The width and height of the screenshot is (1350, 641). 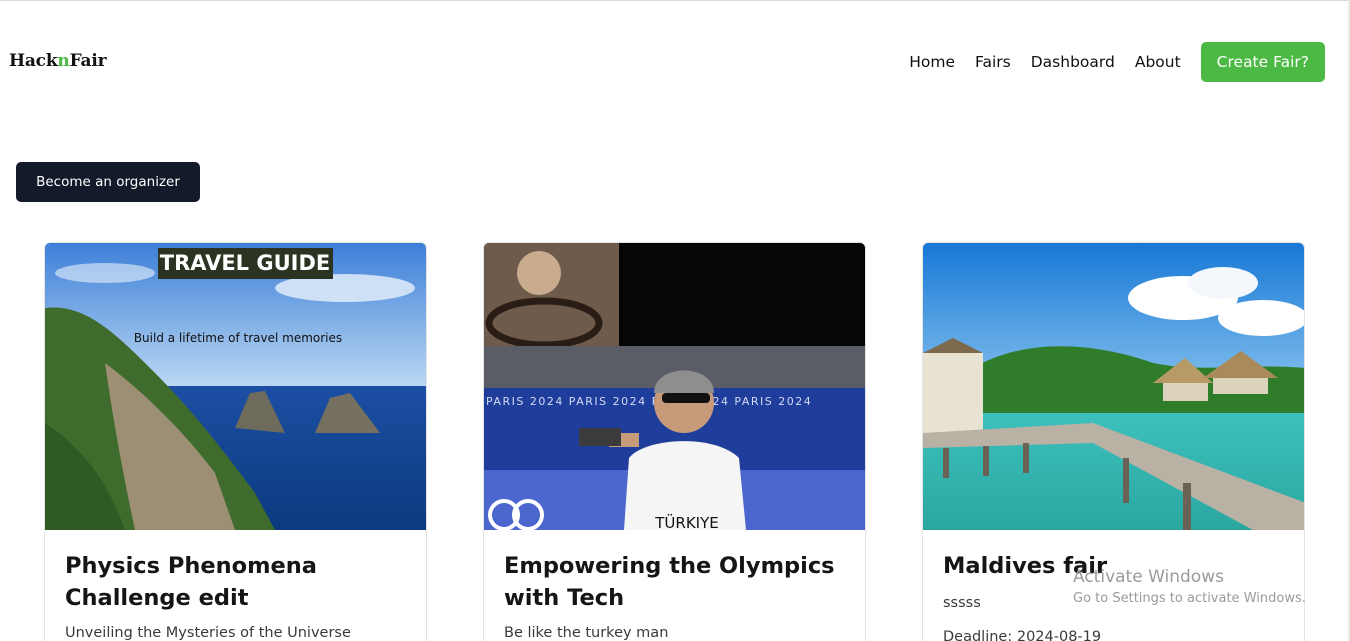 What do you see at coordinates (675, 0) in the screenshot?
I see `top-border` at bounding box center [675, 0].